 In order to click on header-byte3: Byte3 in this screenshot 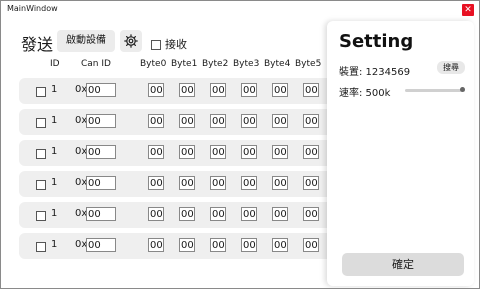, I will do `click(246, 64)`.